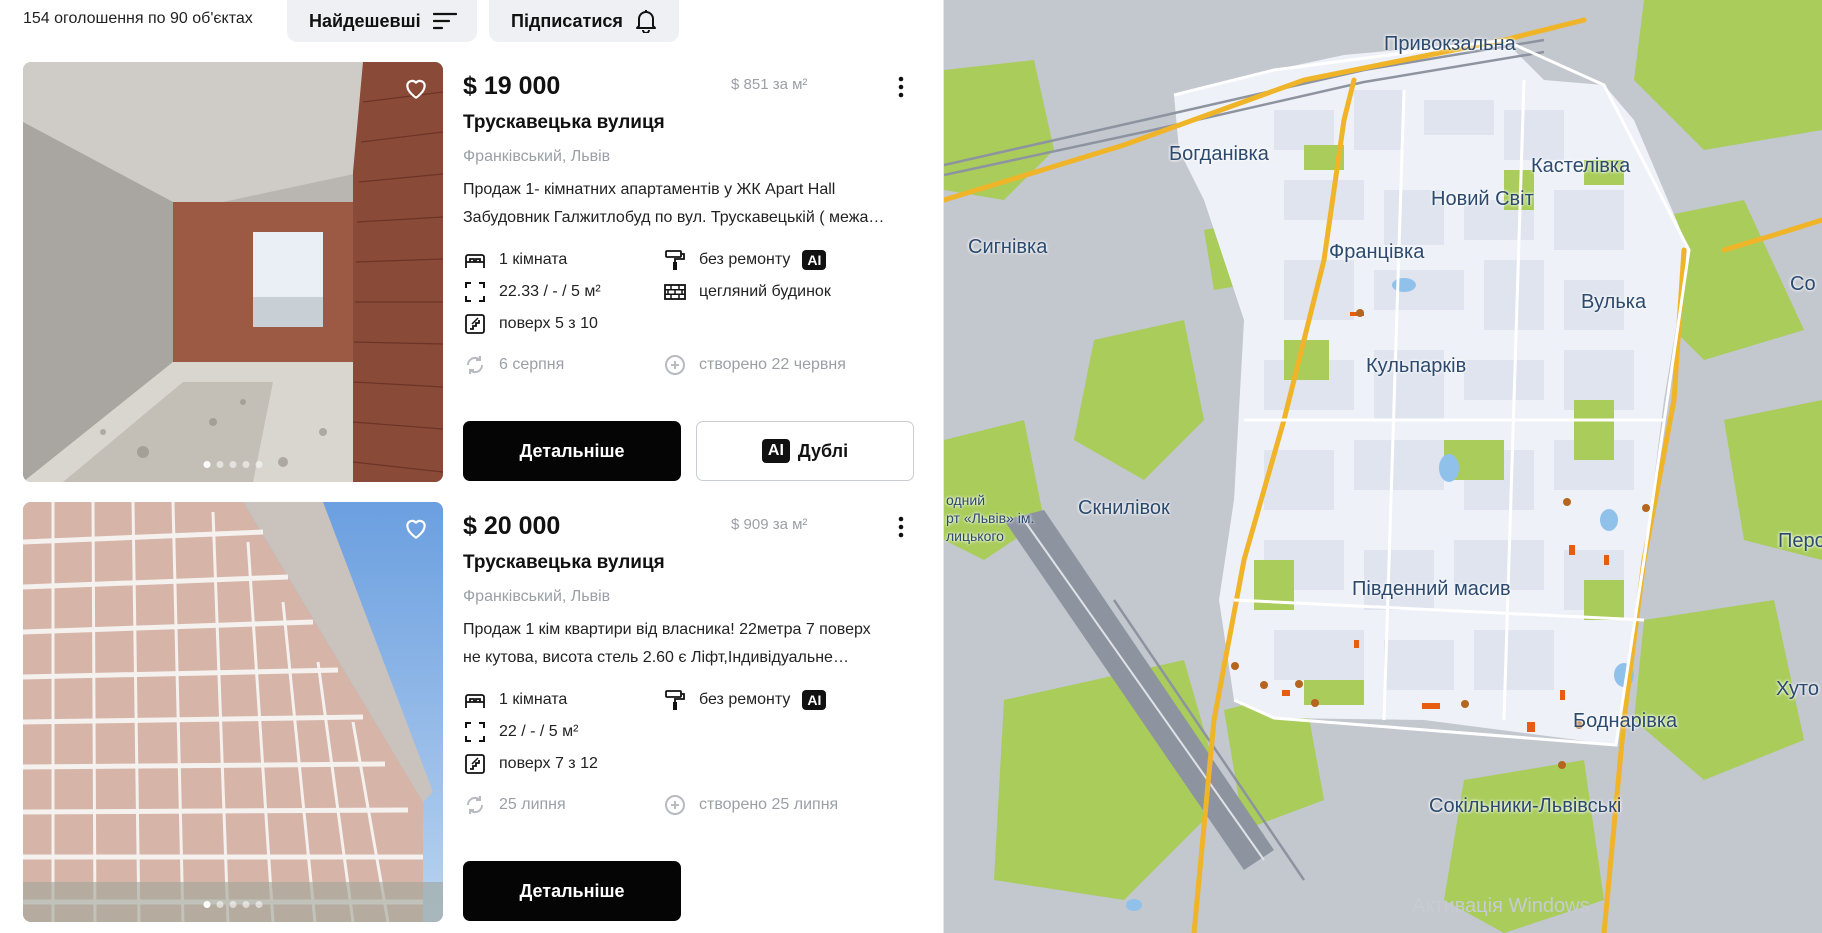 The image size is (1822, 933). I want to click on bell-icon, so click(645, 21).